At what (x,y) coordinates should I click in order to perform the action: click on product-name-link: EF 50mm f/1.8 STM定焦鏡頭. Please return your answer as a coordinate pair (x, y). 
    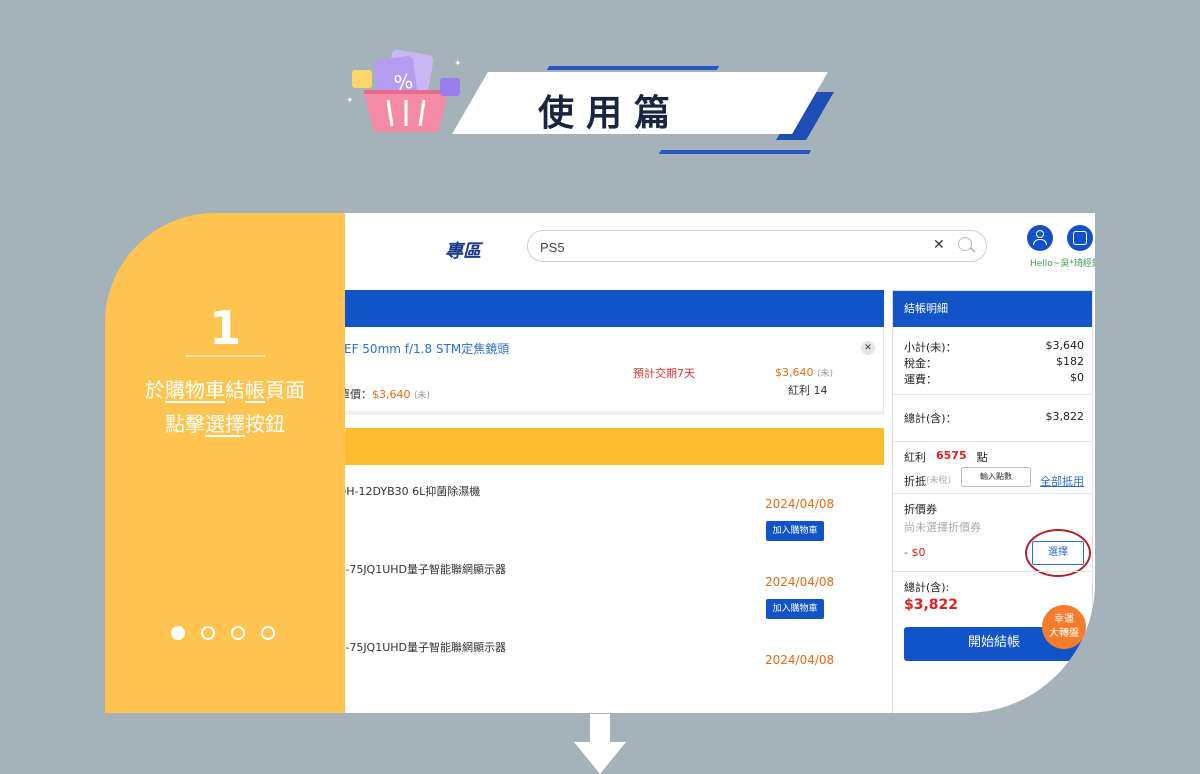
    Looking at the image, I should click on (426, 348).